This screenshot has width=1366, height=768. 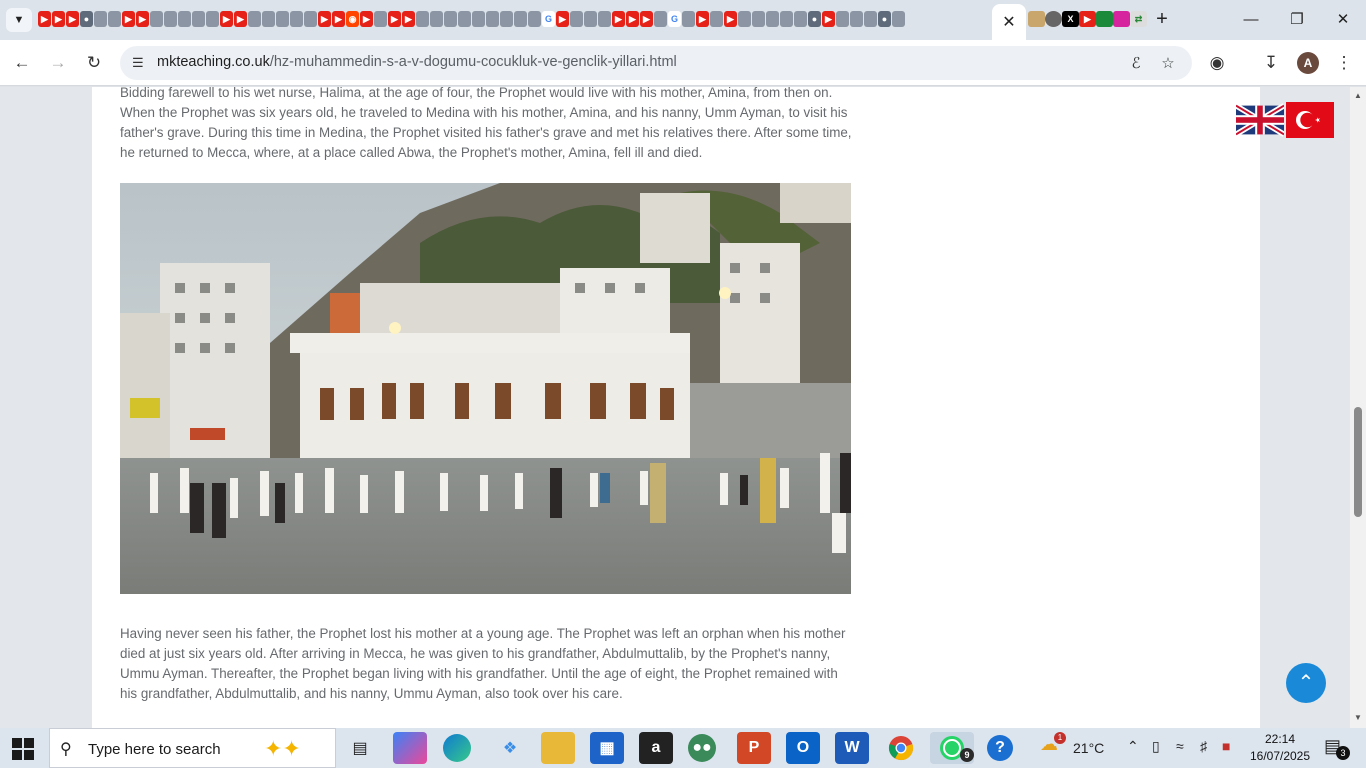 What do you see at coordinates (702, 748) in the screenshot?
I see `tripadvisor-icon: ●●` at bounding box center [702, 748].